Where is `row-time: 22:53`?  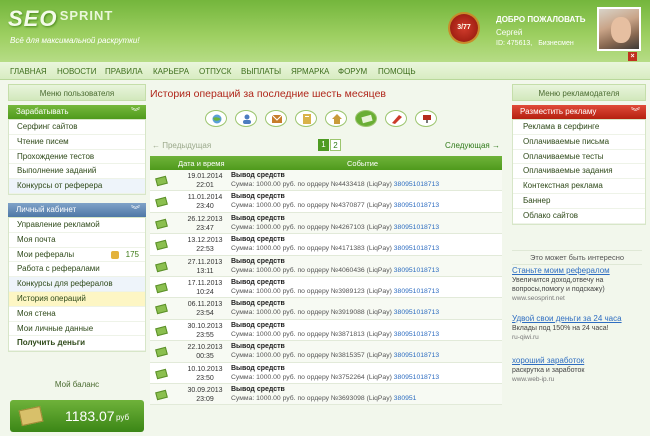 row-time: 22:53 is located at coordinates (205, 250).